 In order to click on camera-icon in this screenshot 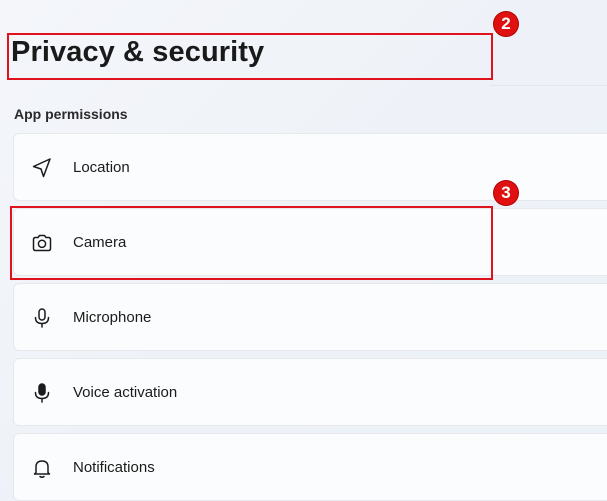, I will do `click(42, 243)`.